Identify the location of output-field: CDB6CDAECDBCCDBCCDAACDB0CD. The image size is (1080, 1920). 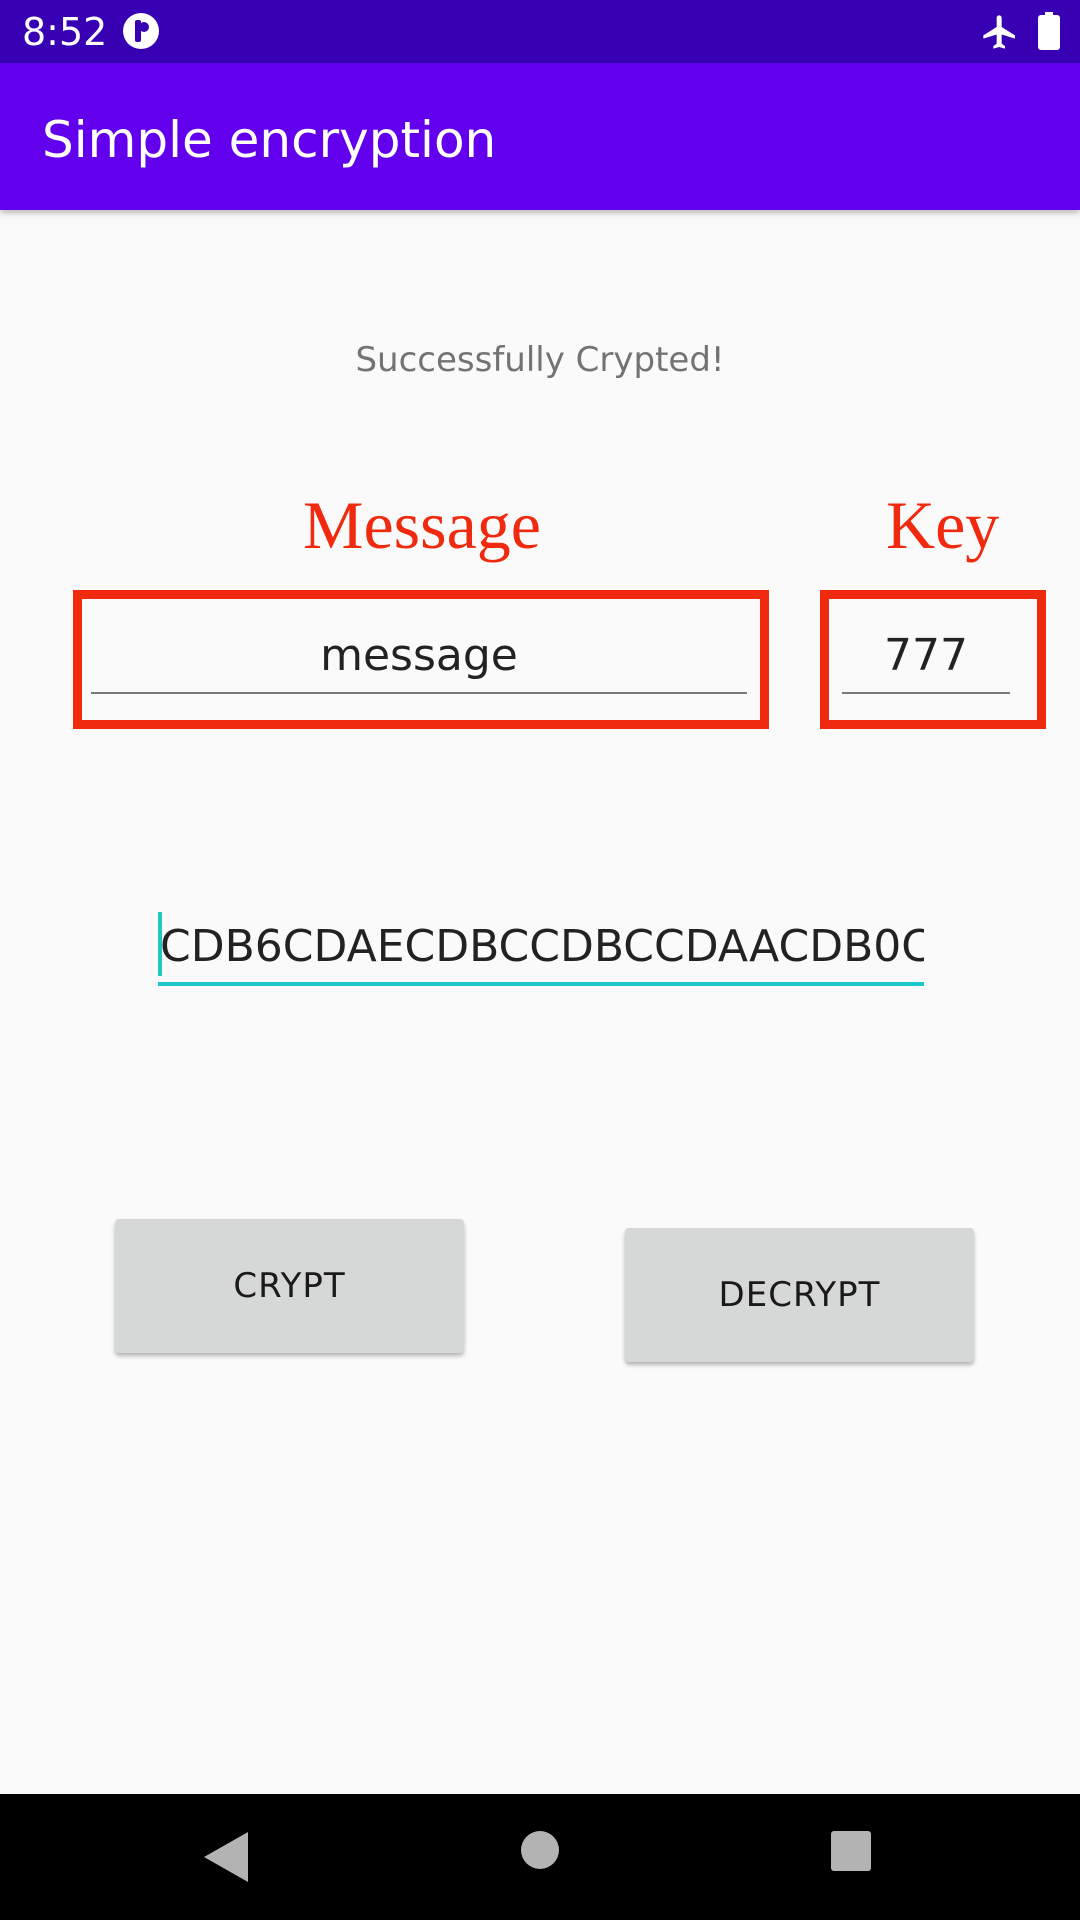
(541, 949).